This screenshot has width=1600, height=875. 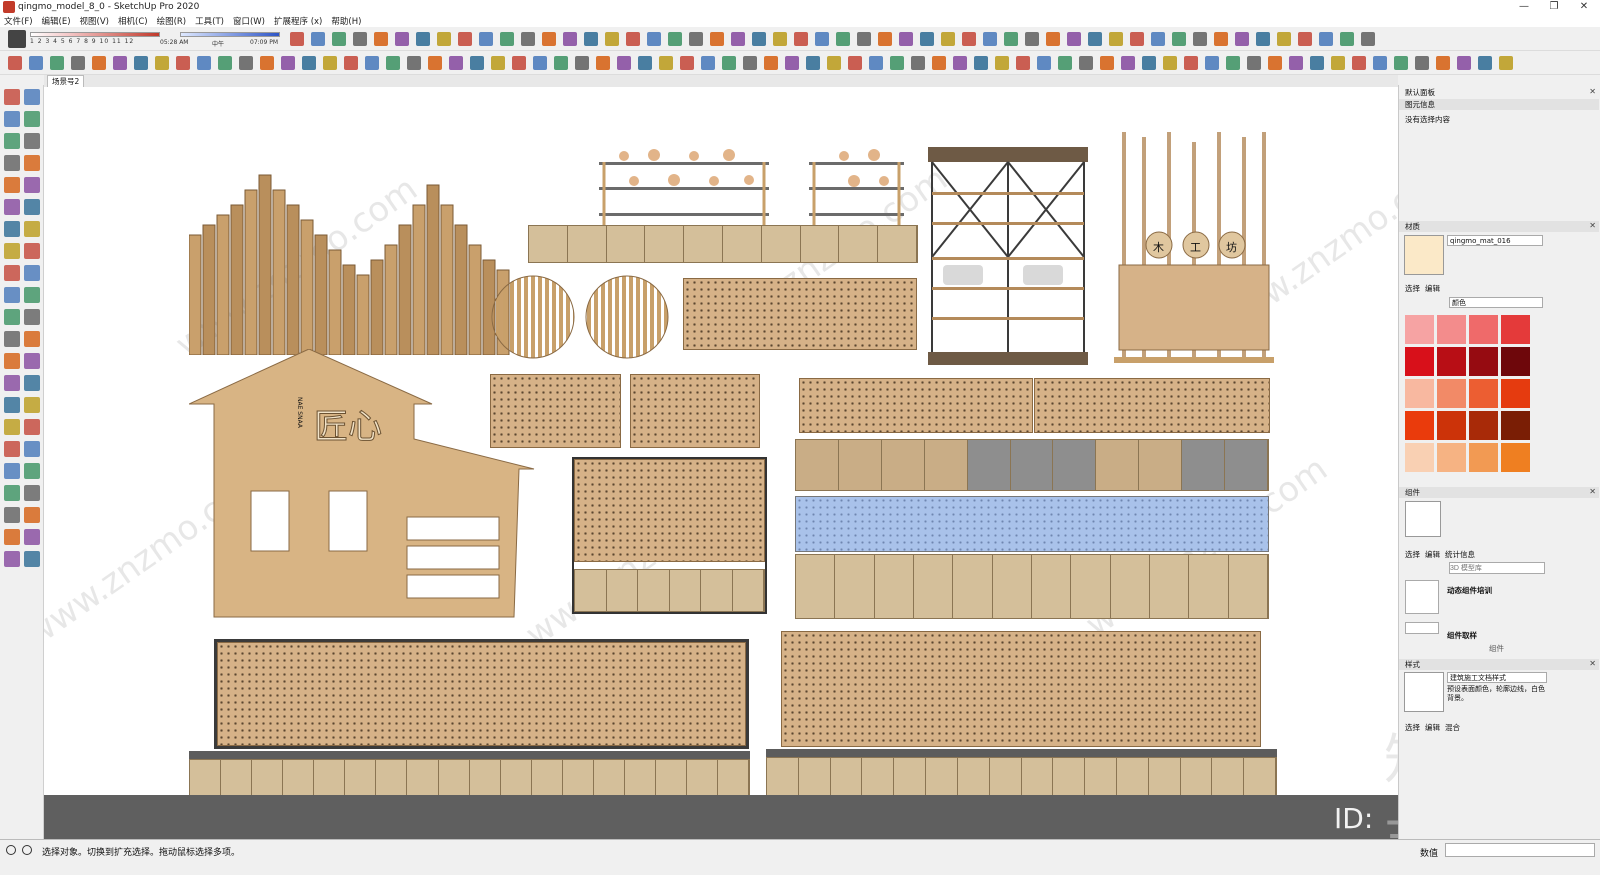 What do you see at coordinates (1499, 492) in the screenshot?
I see `components-header: 组件` at bounding box center [1499, 492].